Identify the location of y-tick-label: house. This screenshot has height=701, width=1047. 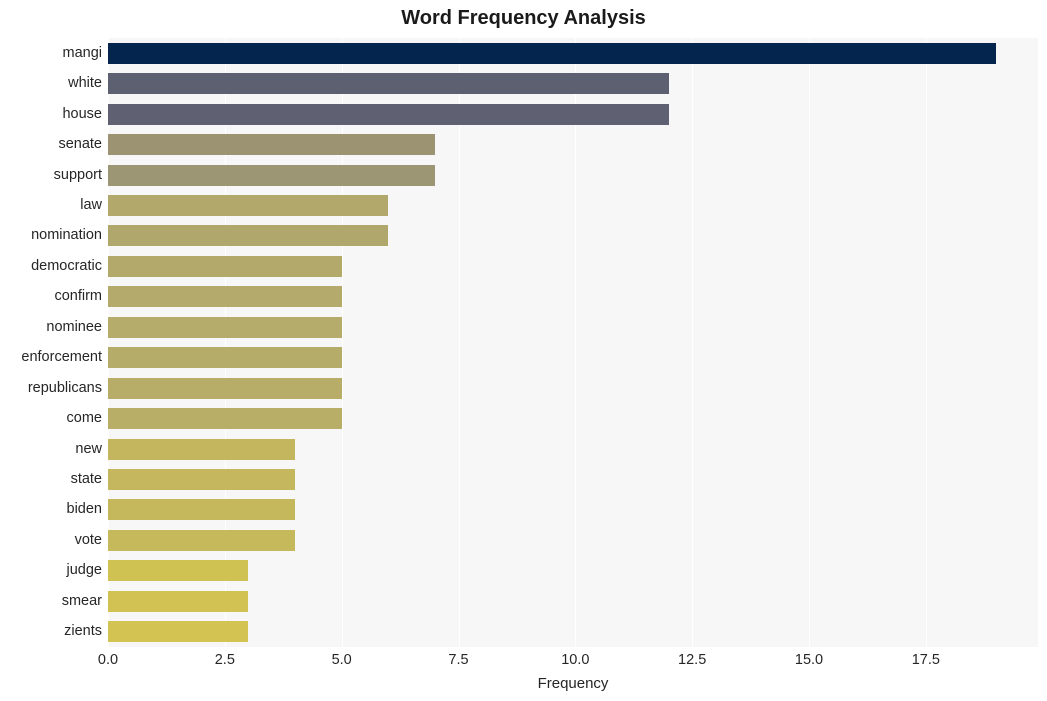
(82, 113).